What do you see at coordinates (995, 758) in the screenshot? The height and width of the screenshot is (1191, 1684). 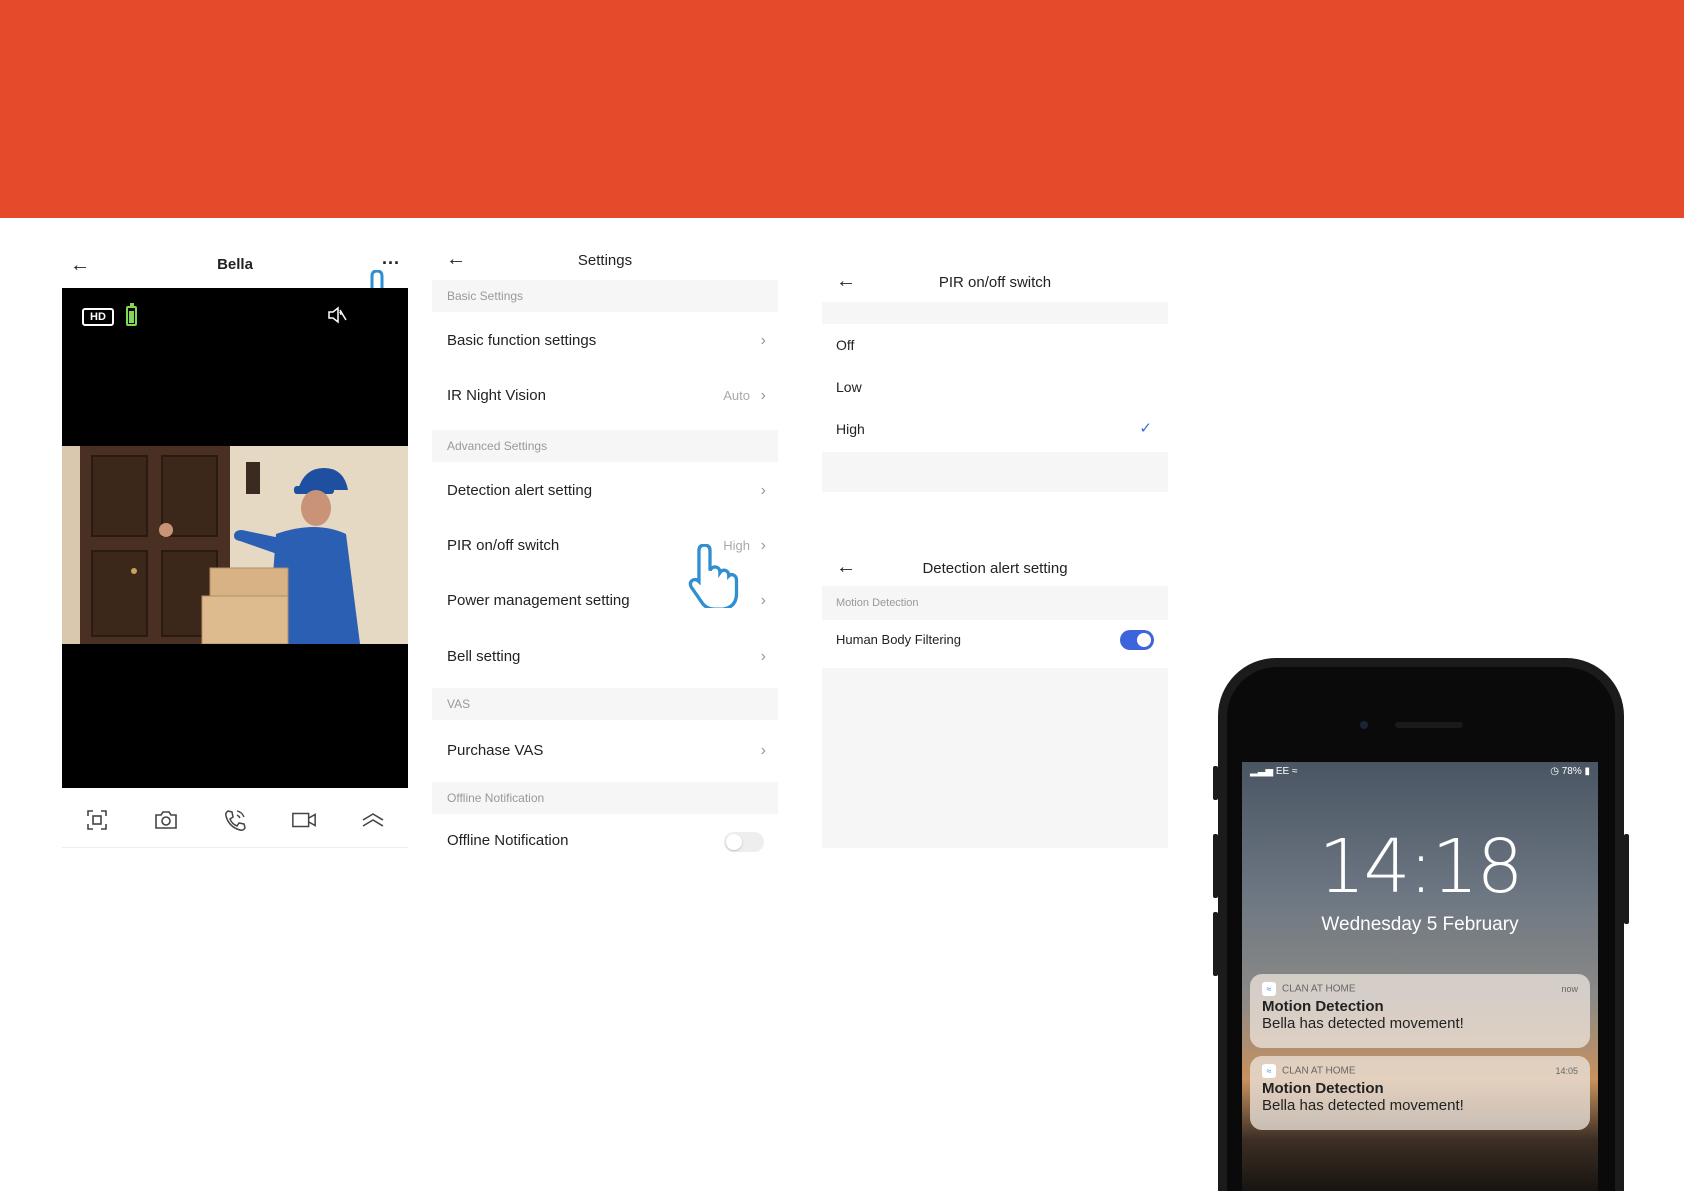 I see `empty-area` at bounding box center [995, 758].